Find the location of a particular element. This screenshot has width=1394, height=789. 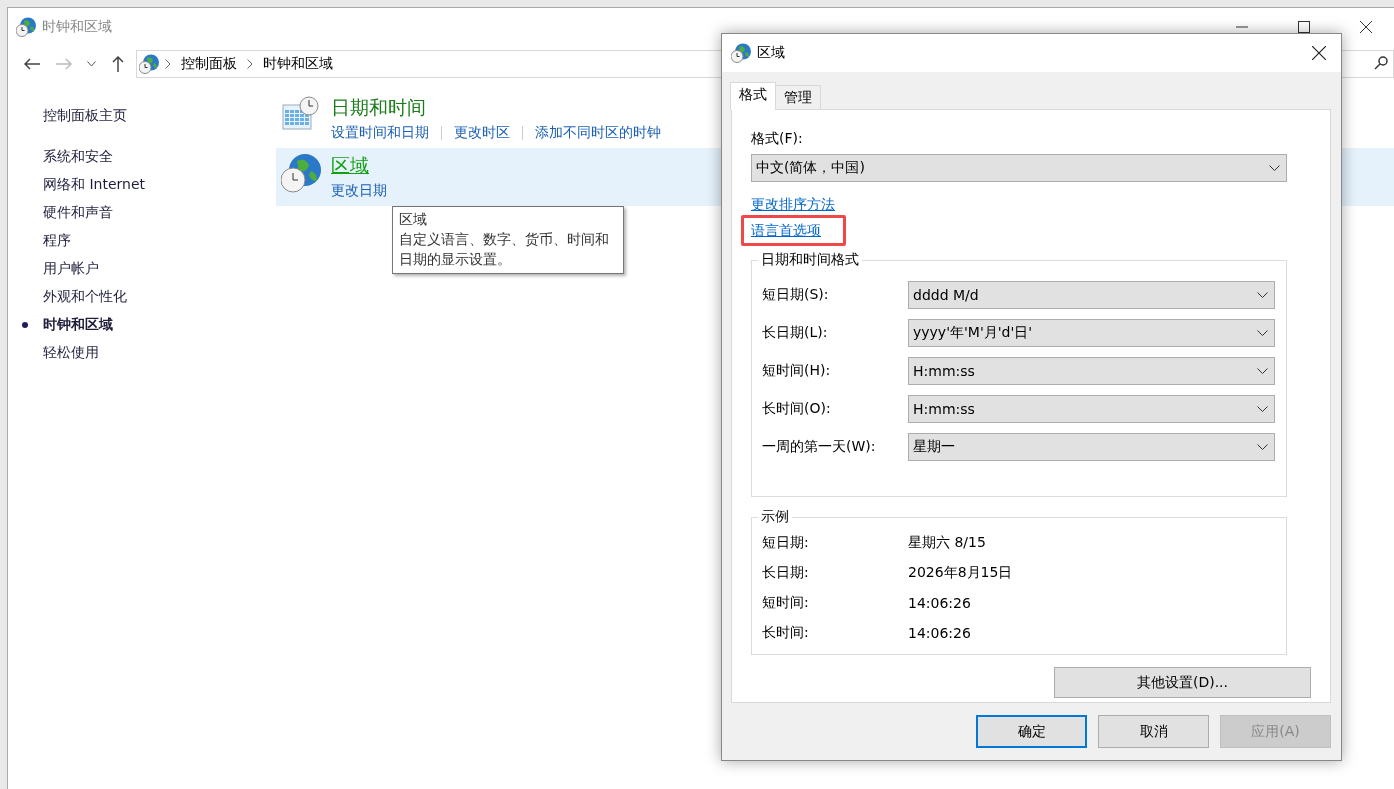

field-label: 短时间: is located at coordinates (786, 603).